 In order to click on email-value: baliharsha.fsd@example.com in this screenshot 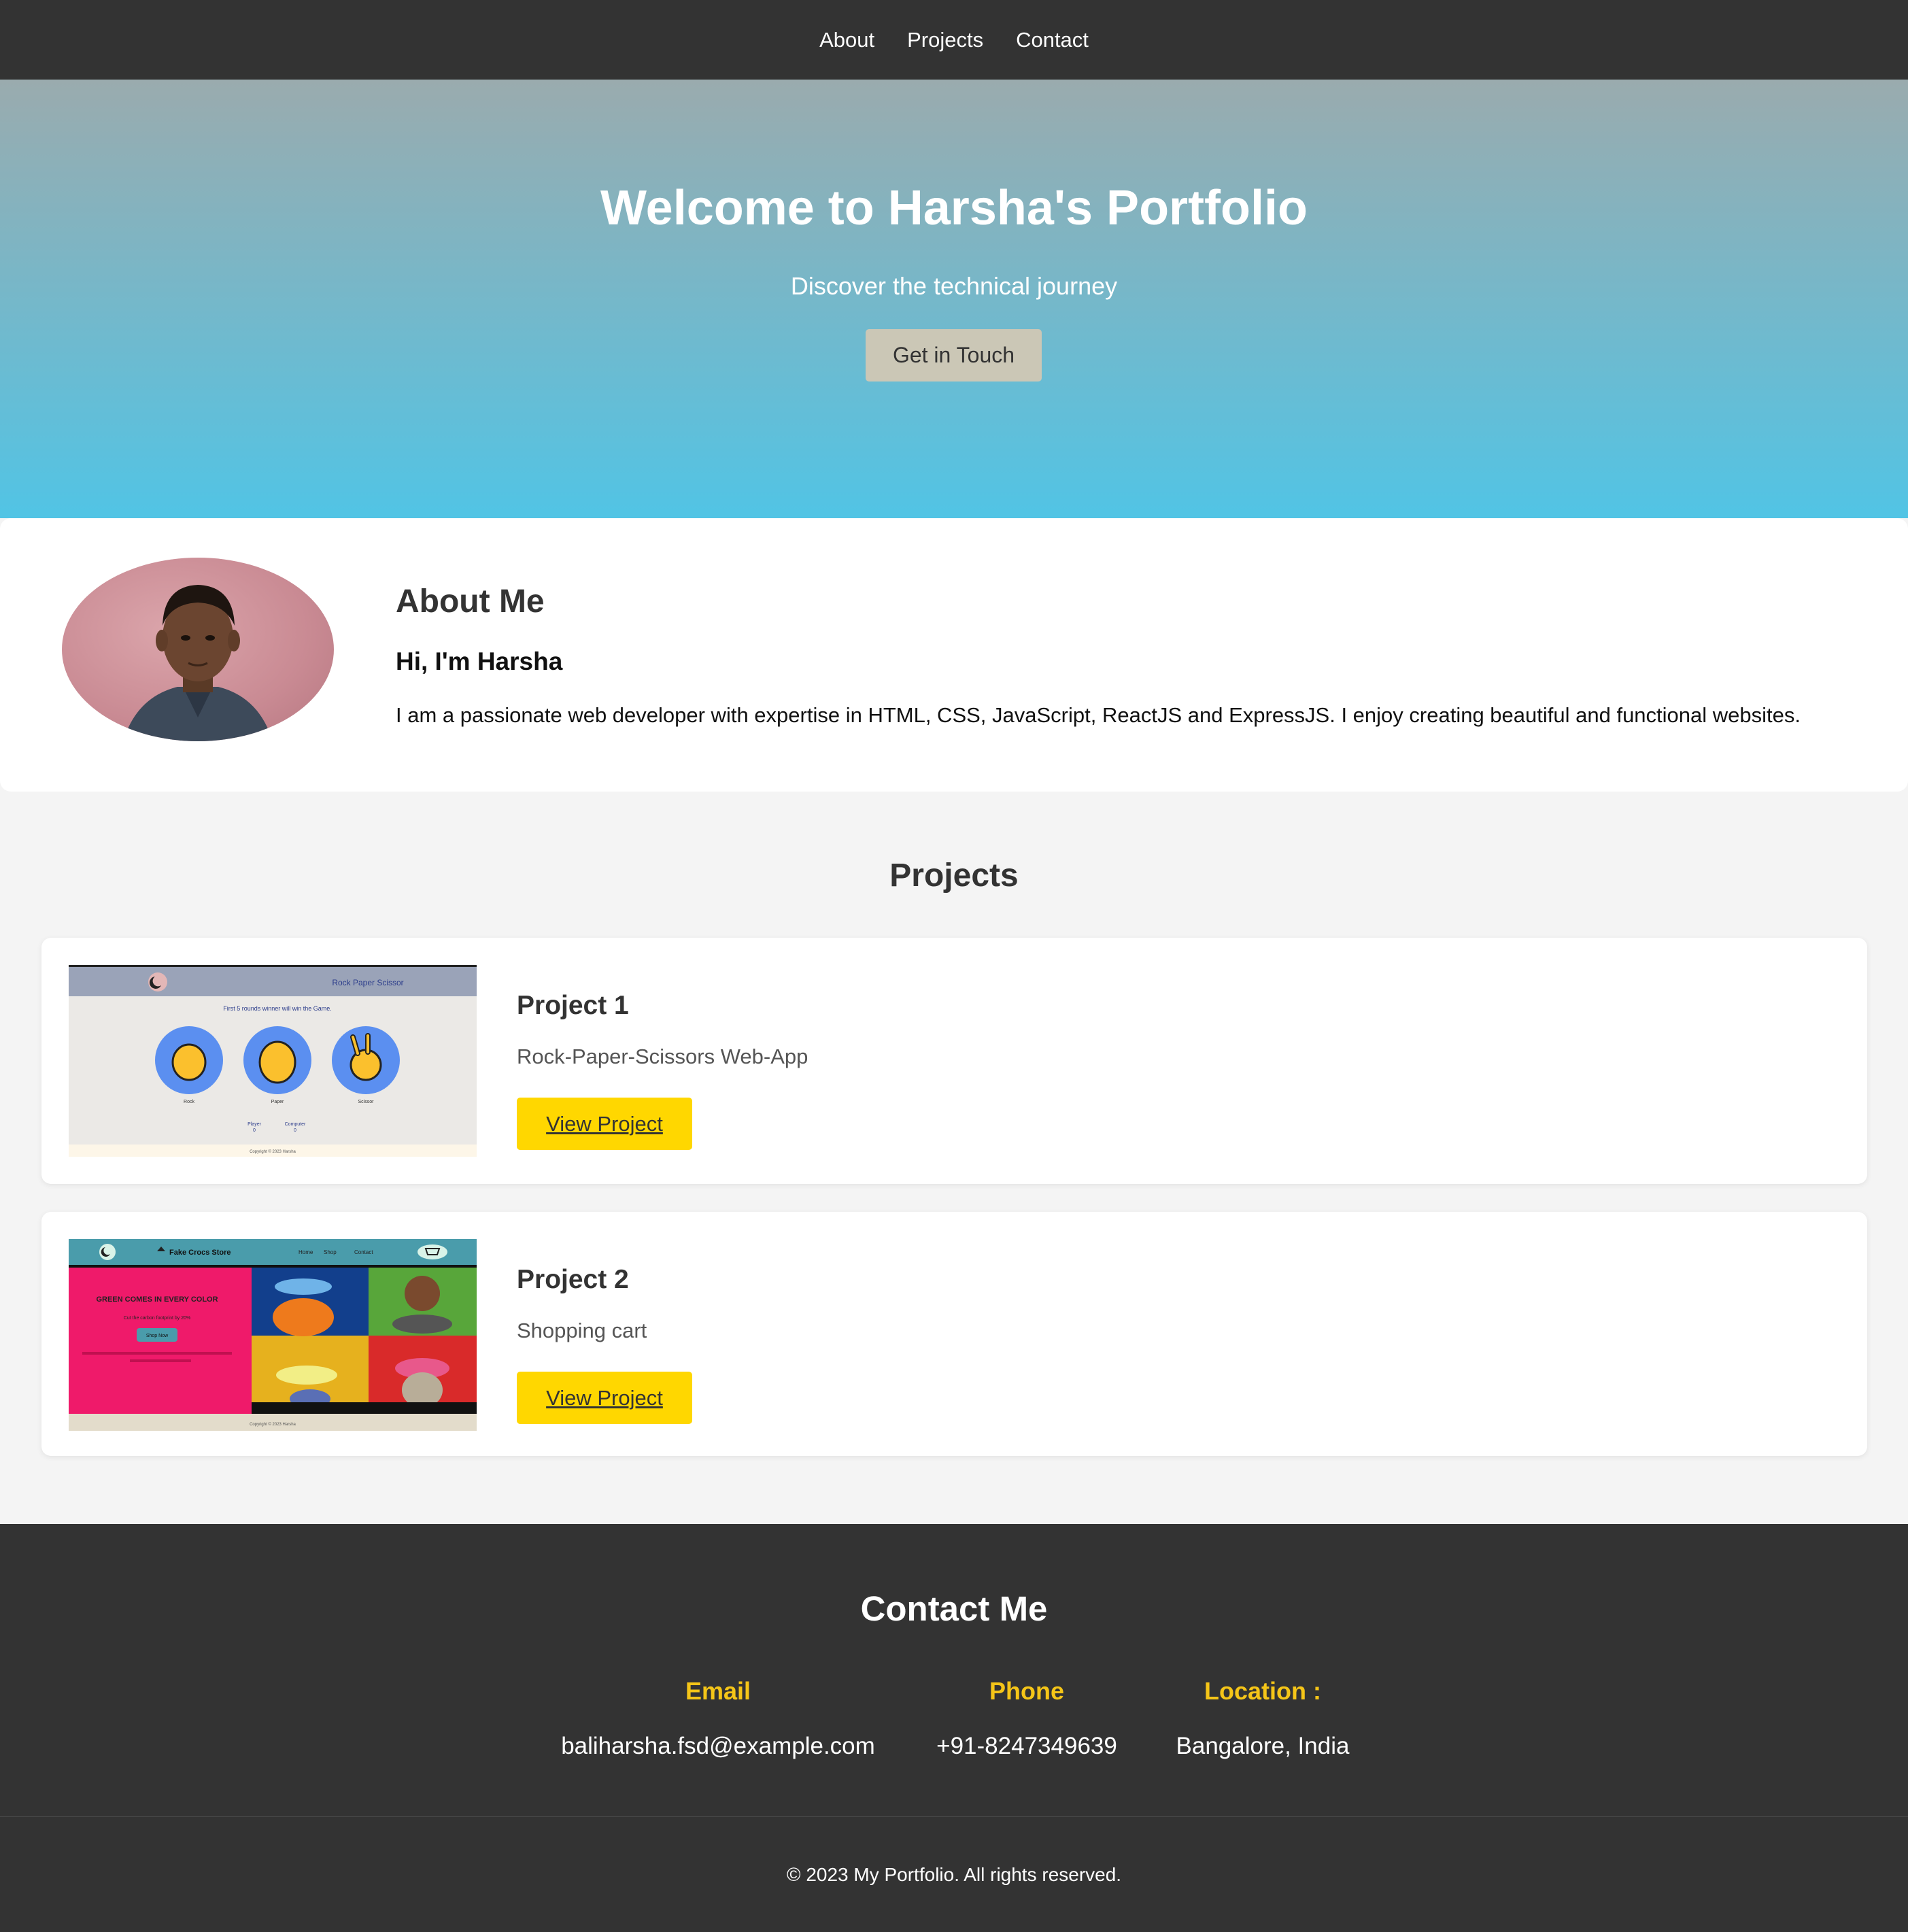, I will do `click(718, 1746)`.